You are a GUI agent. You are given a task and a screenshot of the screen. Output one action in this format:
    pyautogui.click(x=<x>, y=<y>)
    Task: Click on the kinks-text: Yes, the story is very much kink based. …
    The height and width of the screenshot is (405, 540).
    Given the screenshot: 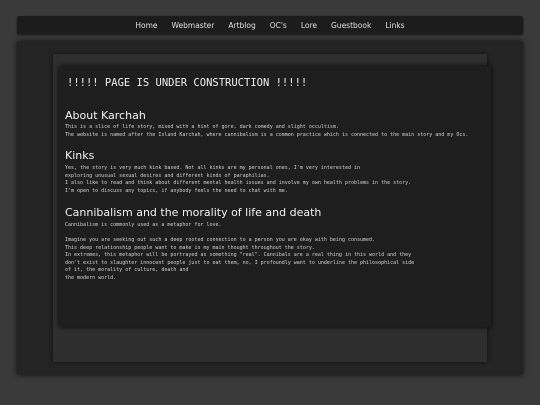 What is the action you would take?
    pyautogui.click(x=238, y=180)
    